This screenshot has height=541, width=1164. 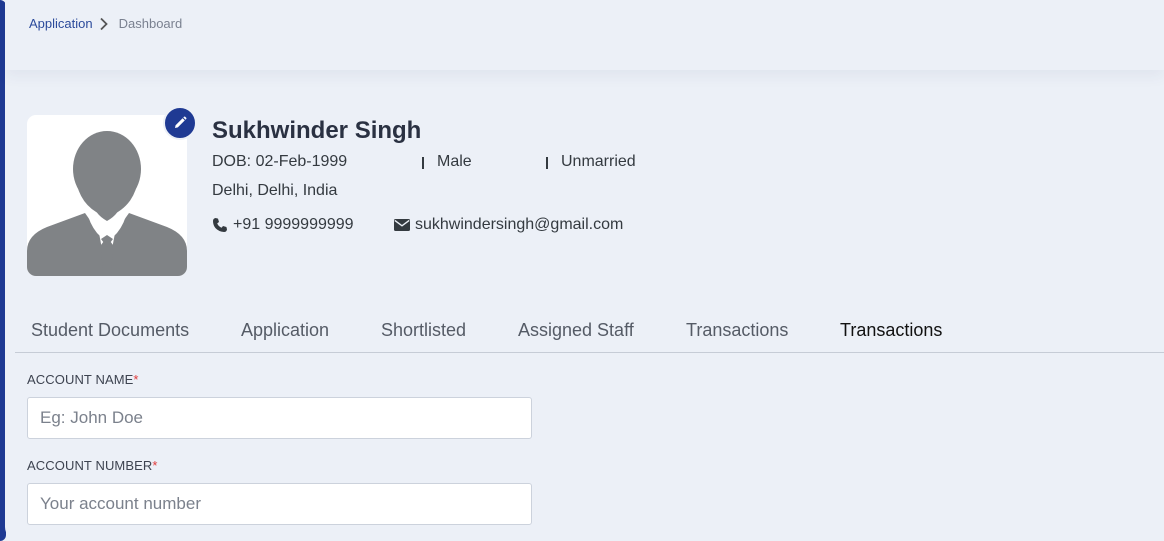 I want to click on chevron-right-icon, so click(x=106, y=24).